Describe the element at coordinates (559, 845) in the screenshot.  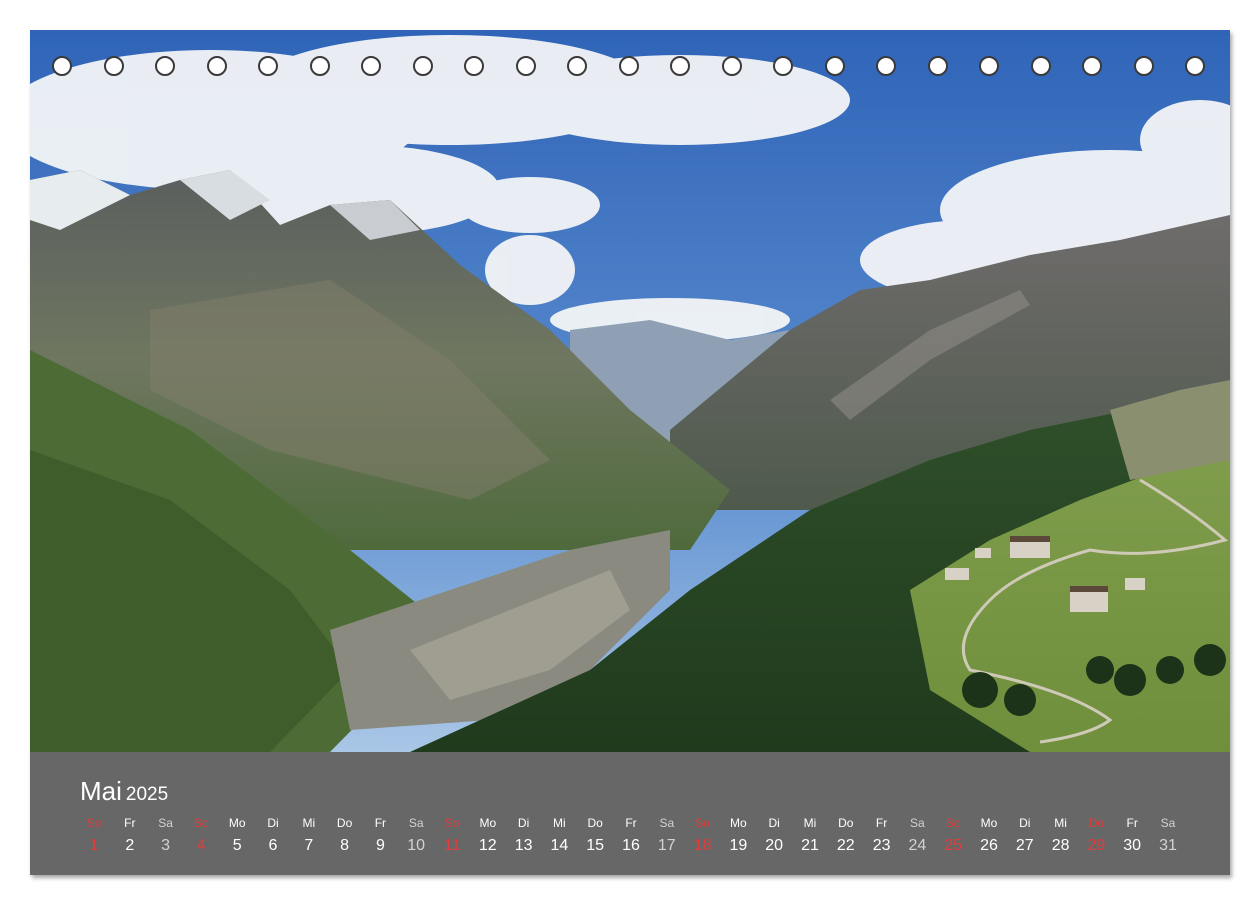
I see `day-number: 14` at that location.